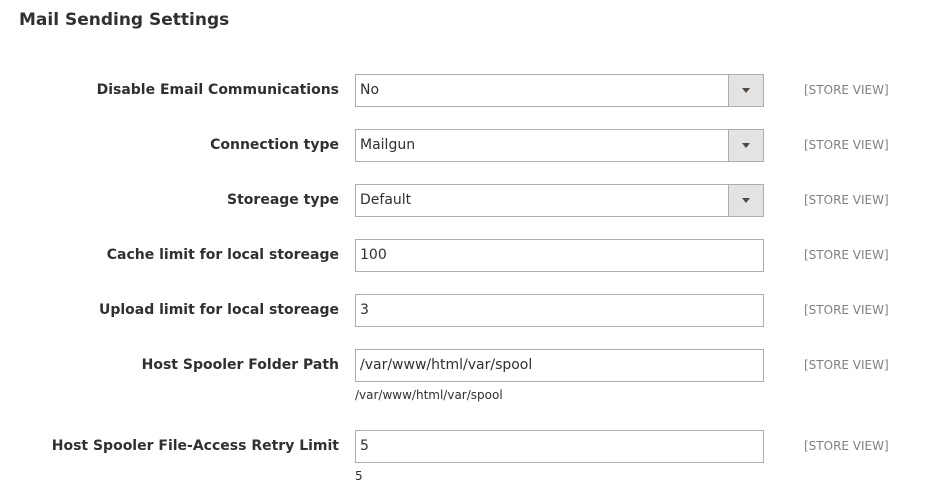 Image resolution: width=927 pixels, height=500 pixels. I want to click on upload-limit-value: 3, so click(364, 310).